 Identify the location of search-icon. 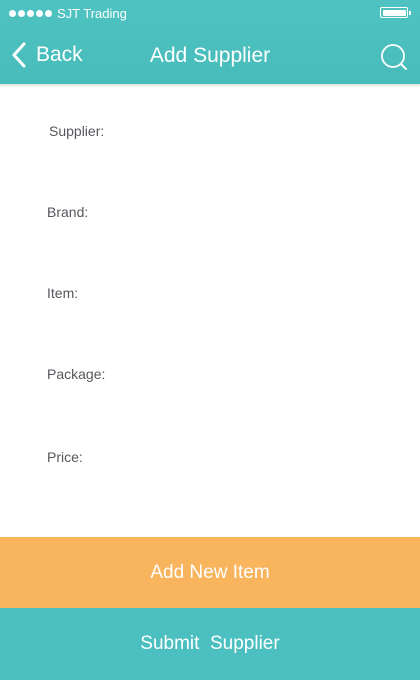
(394, 57).